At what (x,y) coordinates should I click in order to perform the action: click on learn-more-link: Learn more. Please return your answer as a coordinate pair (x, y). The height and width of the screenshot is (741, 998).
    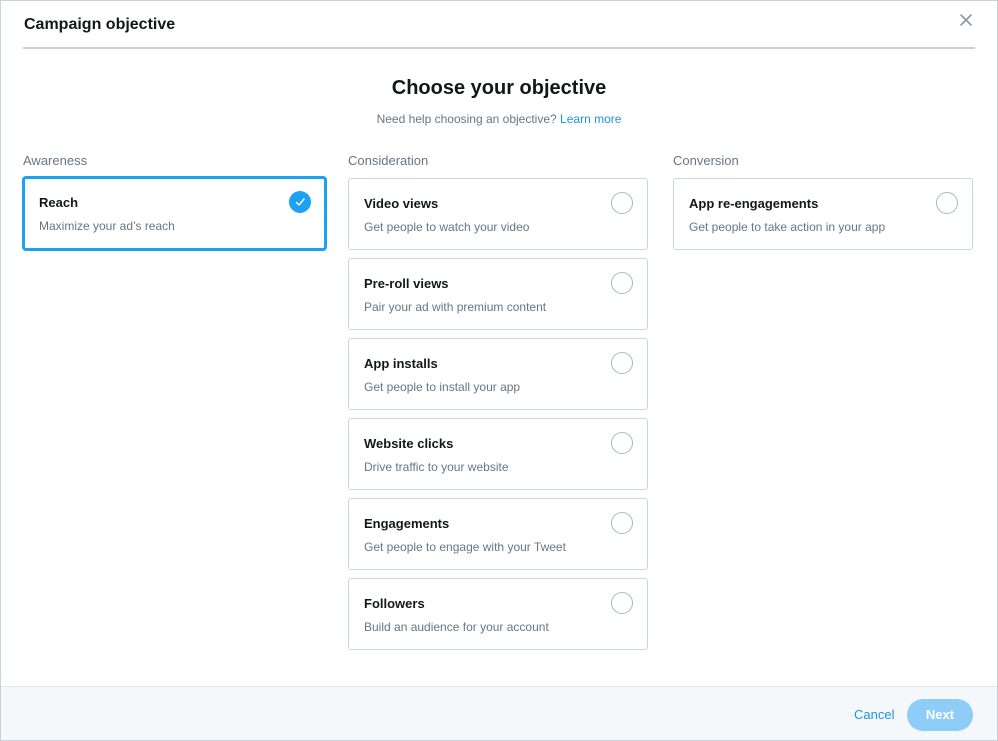
    Looking at the image, I should click on (590, 119).